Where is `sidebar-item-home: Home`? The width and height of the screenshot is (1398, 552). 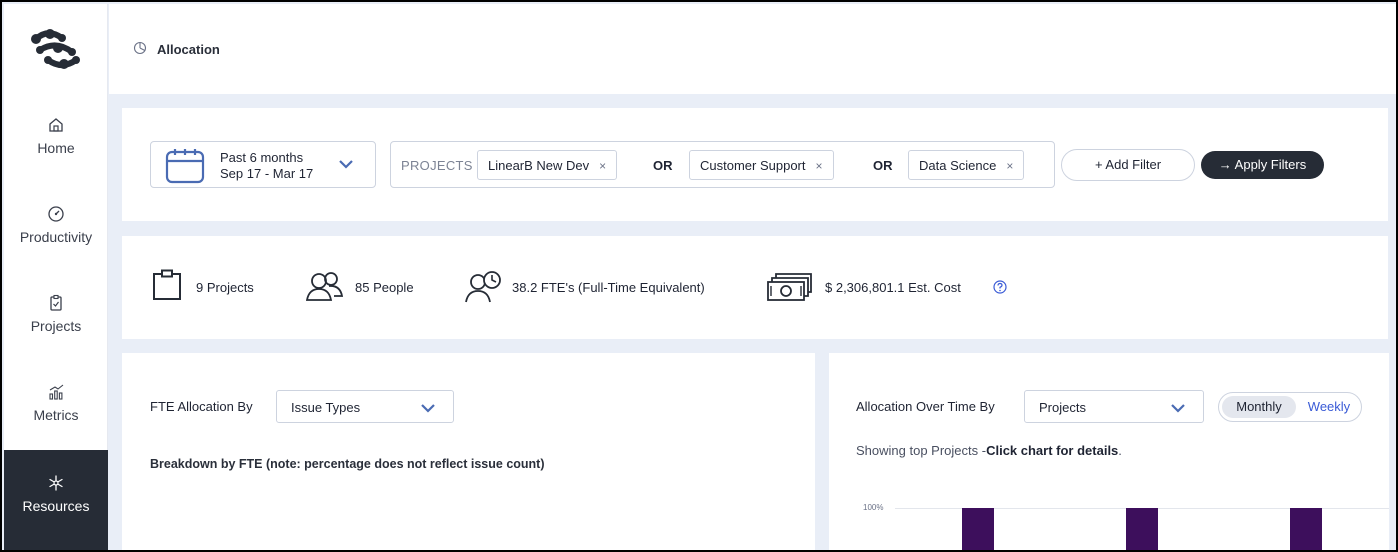 sidebar-item-home: Home is located at coordinates (56, 160).